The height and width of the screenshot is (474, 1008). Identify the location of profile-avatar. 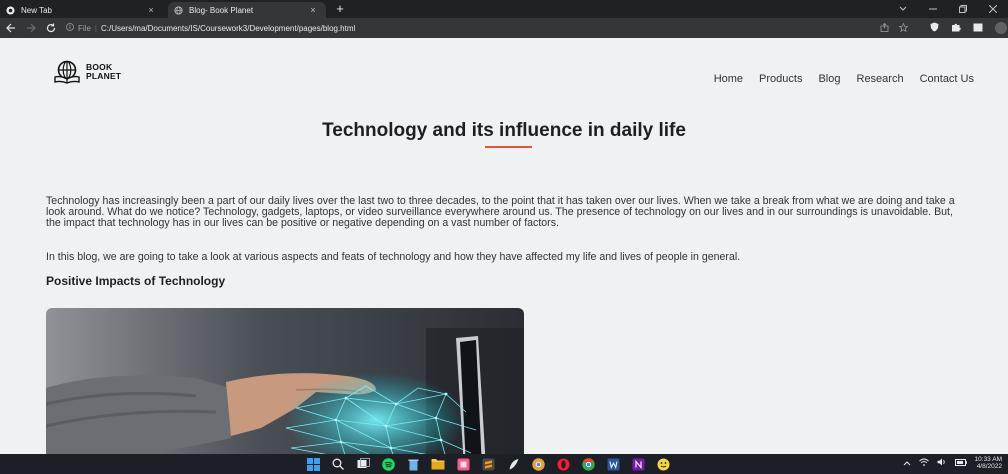
(1001, 28).